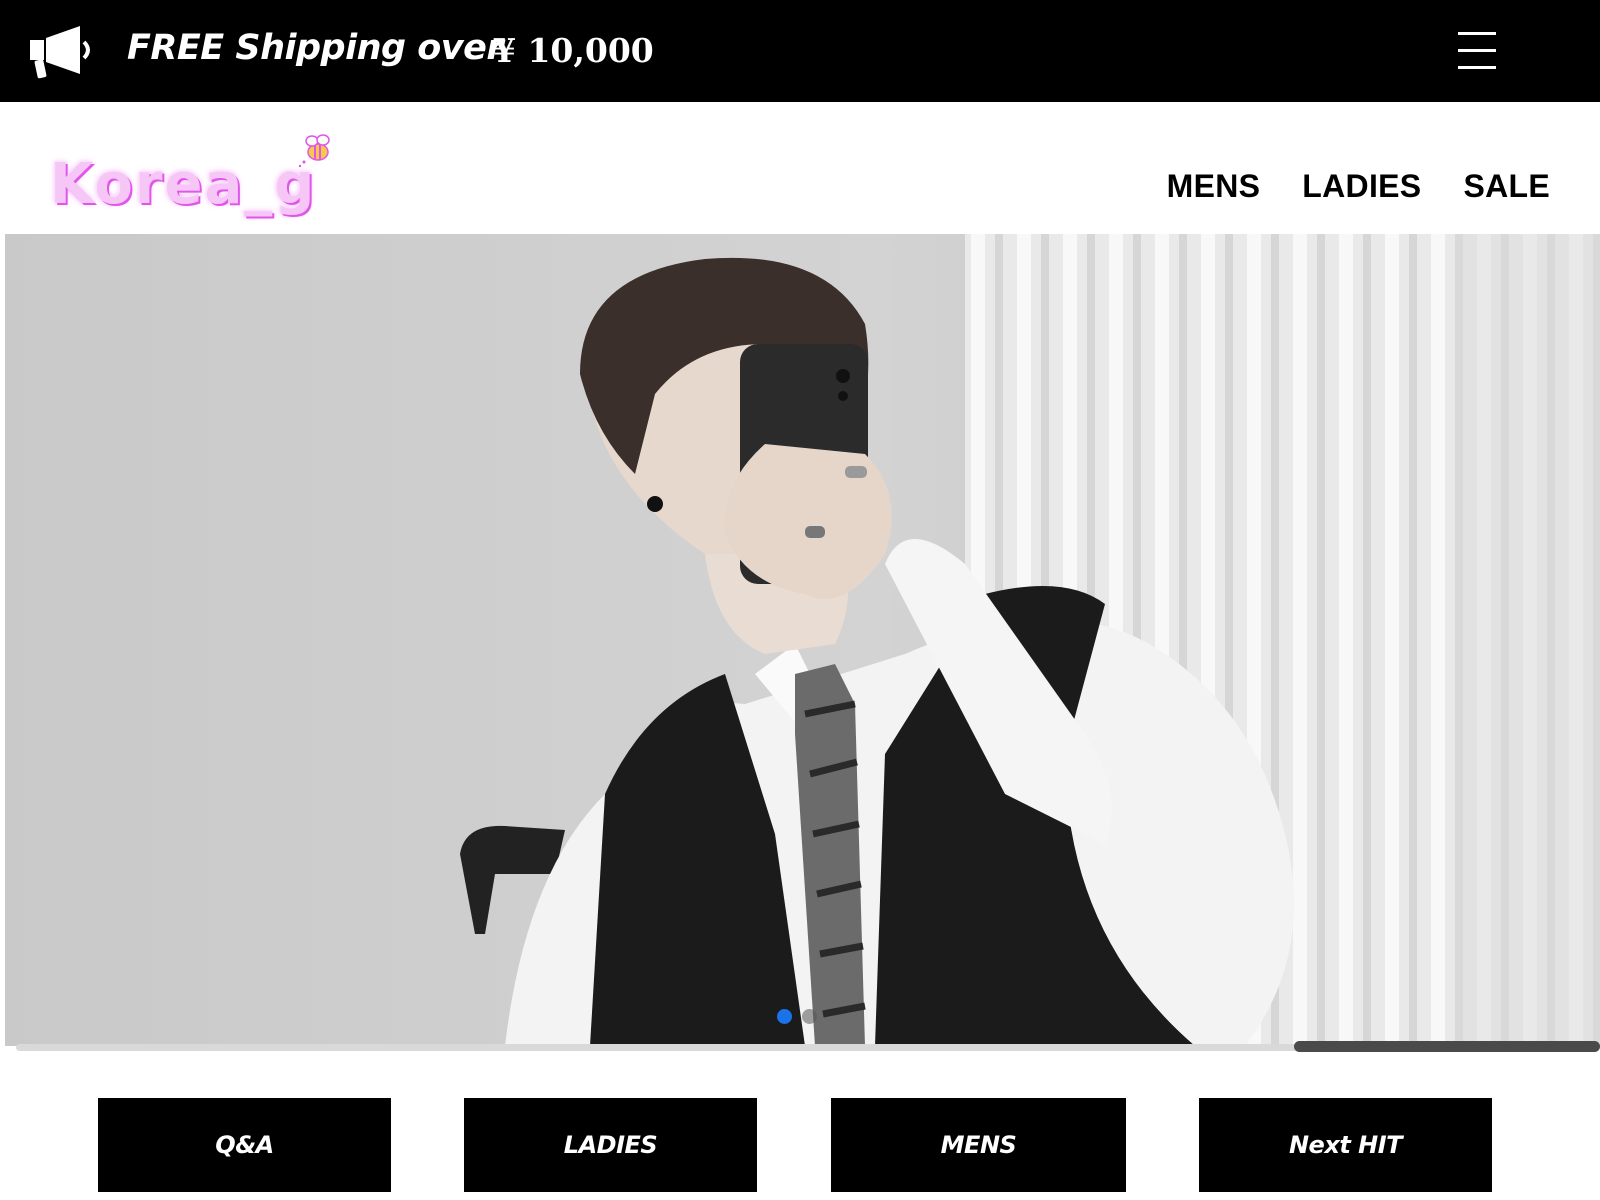 Image resolution: width=1600 pixels, height=1200 pixels. What do you see at coordinates (60, 52) in the screenshot?
I see `megaphone-icon` at bounding box center [60, 52].